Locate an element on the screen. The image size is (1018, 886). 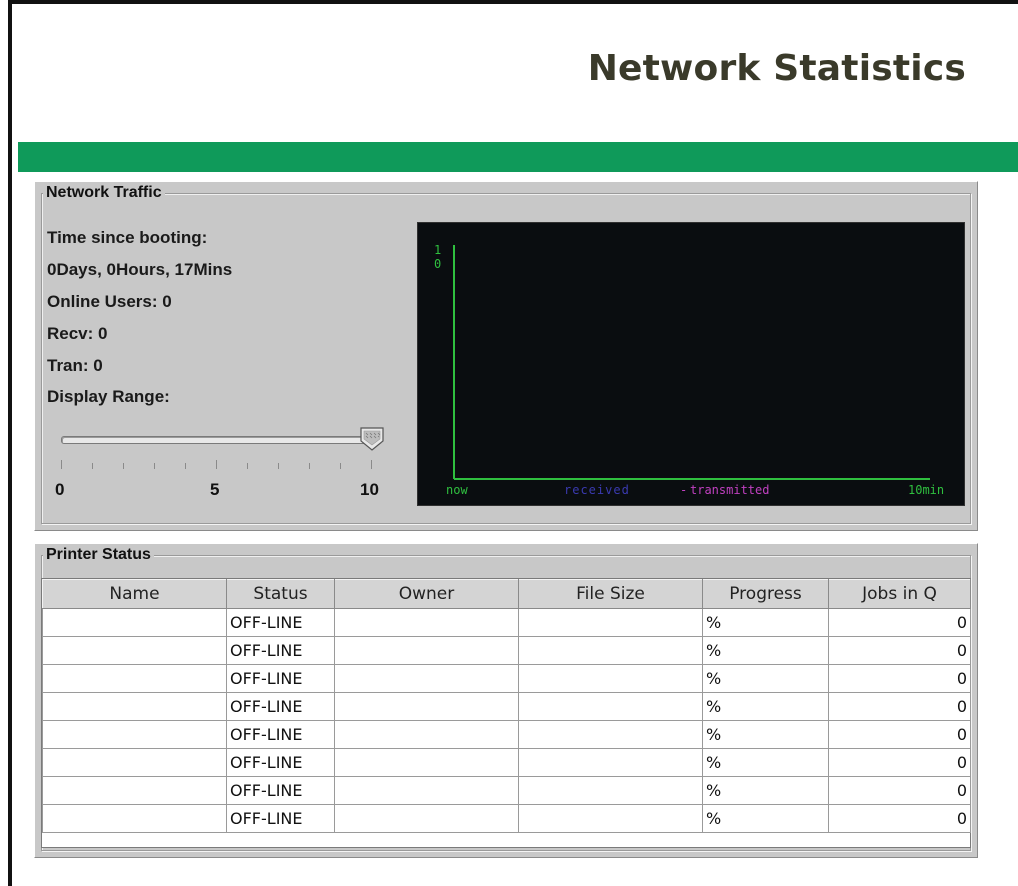
time-since-booting-label: Time since booting: is located at coordinates (127, 237).